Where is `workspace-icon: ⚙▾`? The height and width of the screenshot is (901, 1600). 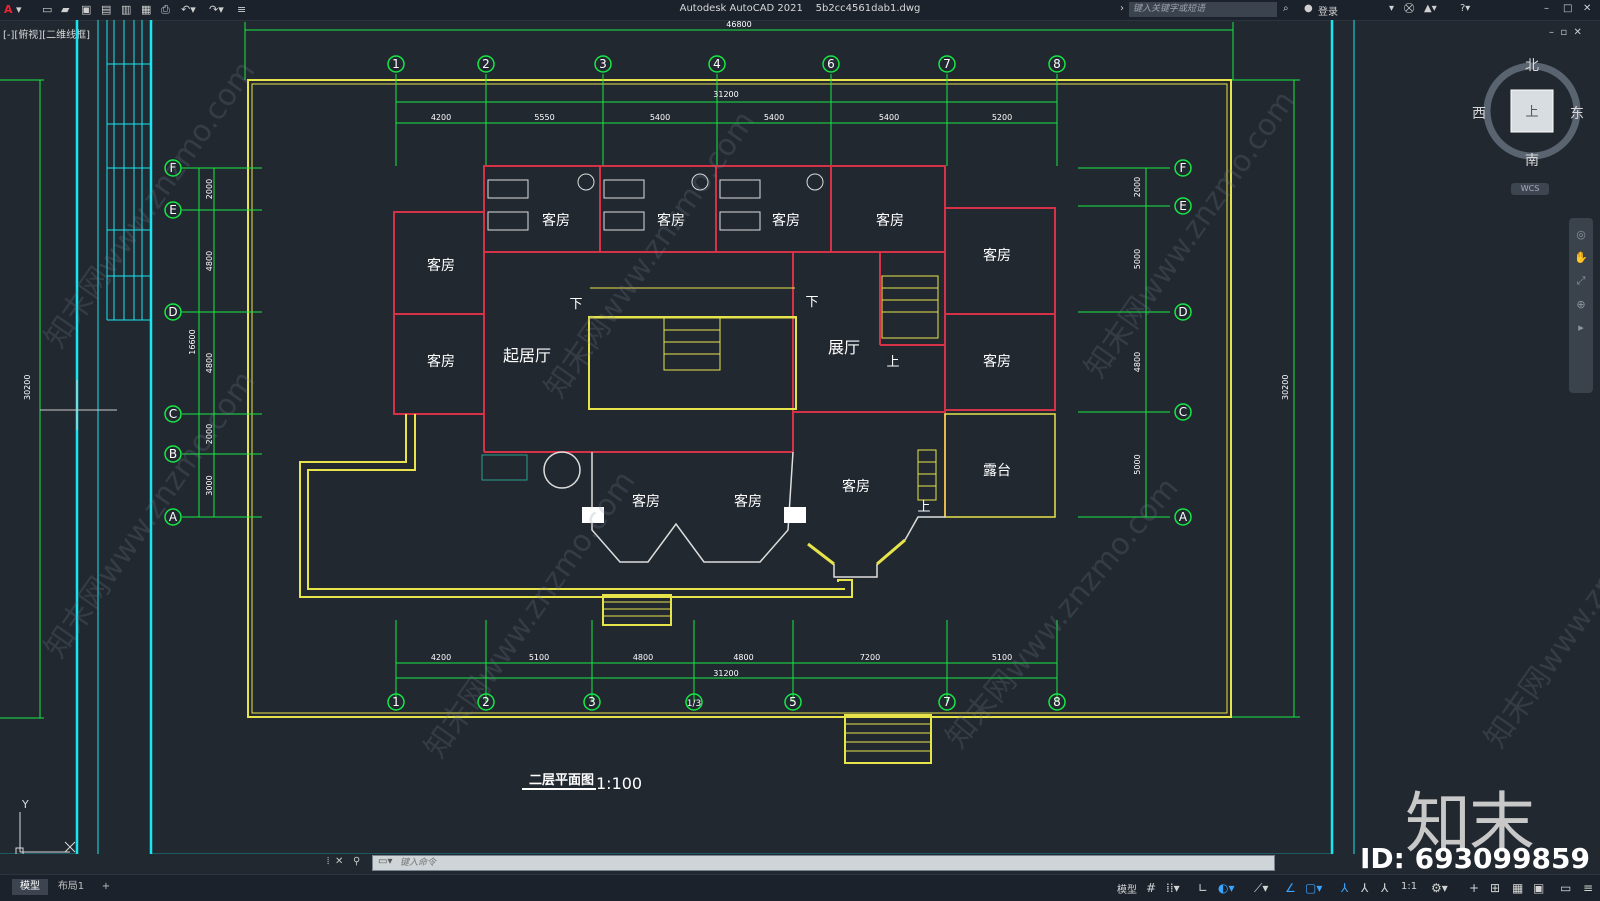
workspace-icon: ⚙▾ is located at coordinates (1439, 888).